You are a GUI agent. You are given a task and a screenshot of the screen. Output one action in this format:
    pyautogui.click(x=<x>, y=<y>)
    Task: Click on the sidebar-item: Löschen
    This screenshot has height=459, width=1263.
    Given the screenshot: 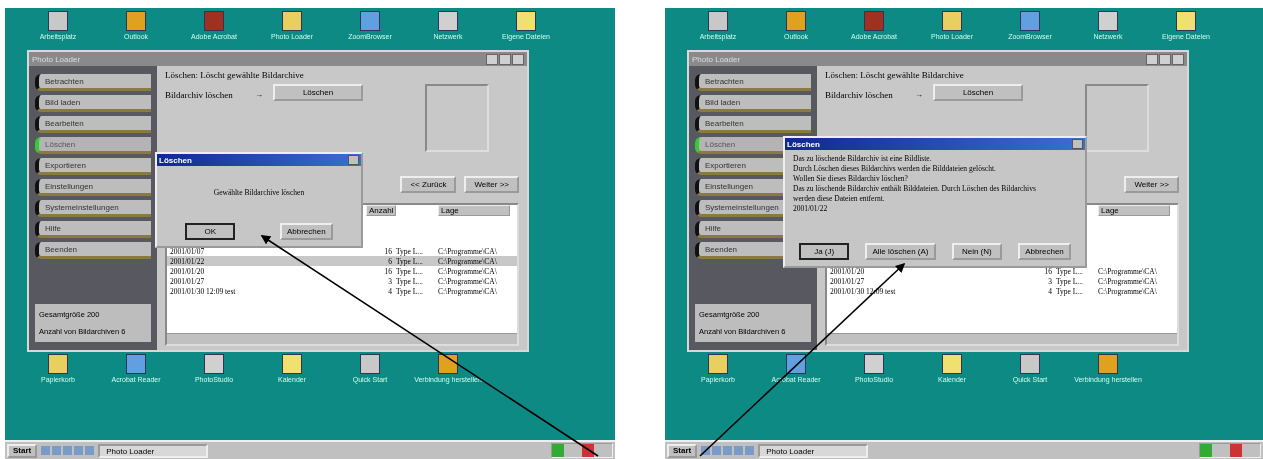 What is the action you would take?
    pyautogui.click(x=93, y=145)
    